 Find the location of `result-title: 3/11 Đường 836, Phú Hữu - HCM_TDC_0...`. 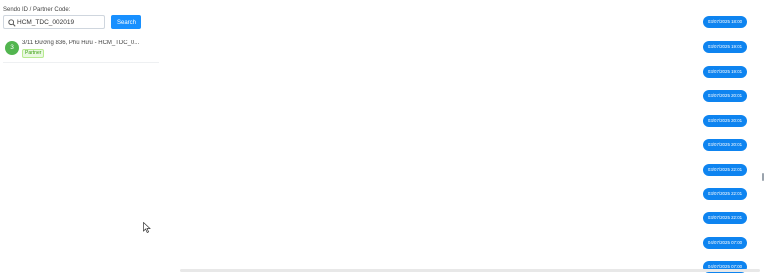

result-title: 3/11 Đường 836, Phú Hữu - HCM_TDC_0... is located at coordinates (81, 43).